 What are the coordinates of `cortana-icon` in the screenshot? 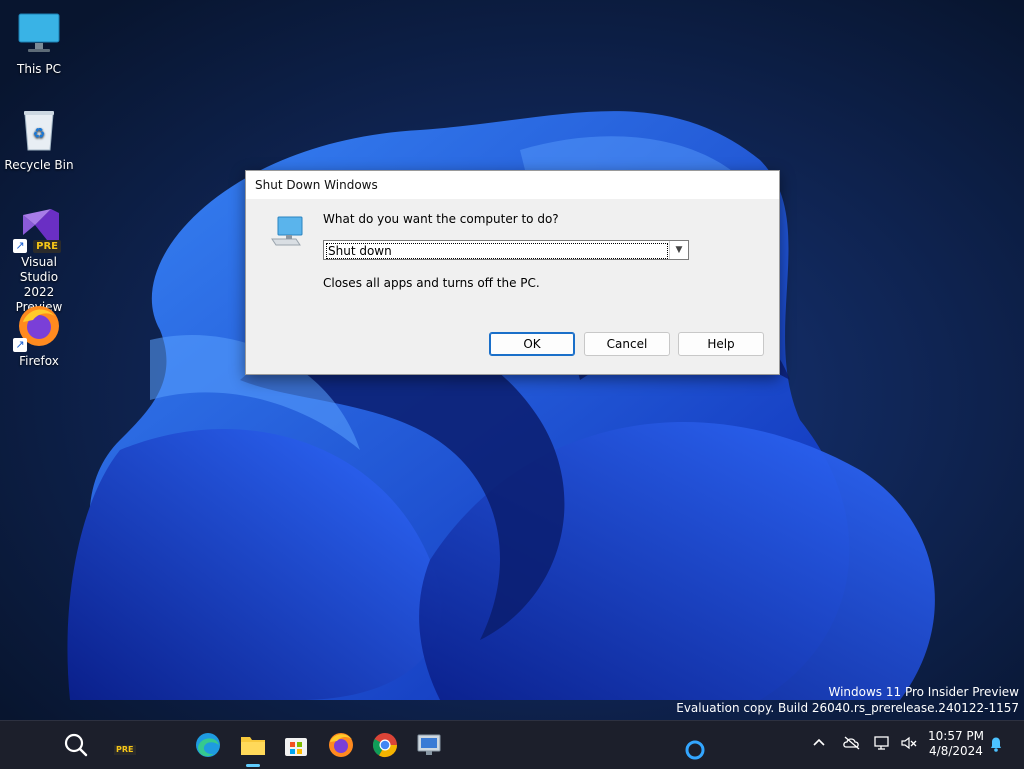 It's located at (695, 751).